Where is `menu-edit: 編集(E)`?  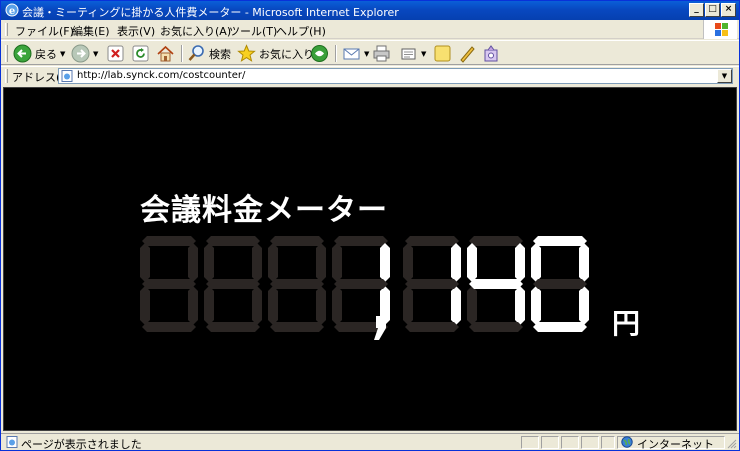
menu-edit: 編集(E) is located at coordinates (91, 31).